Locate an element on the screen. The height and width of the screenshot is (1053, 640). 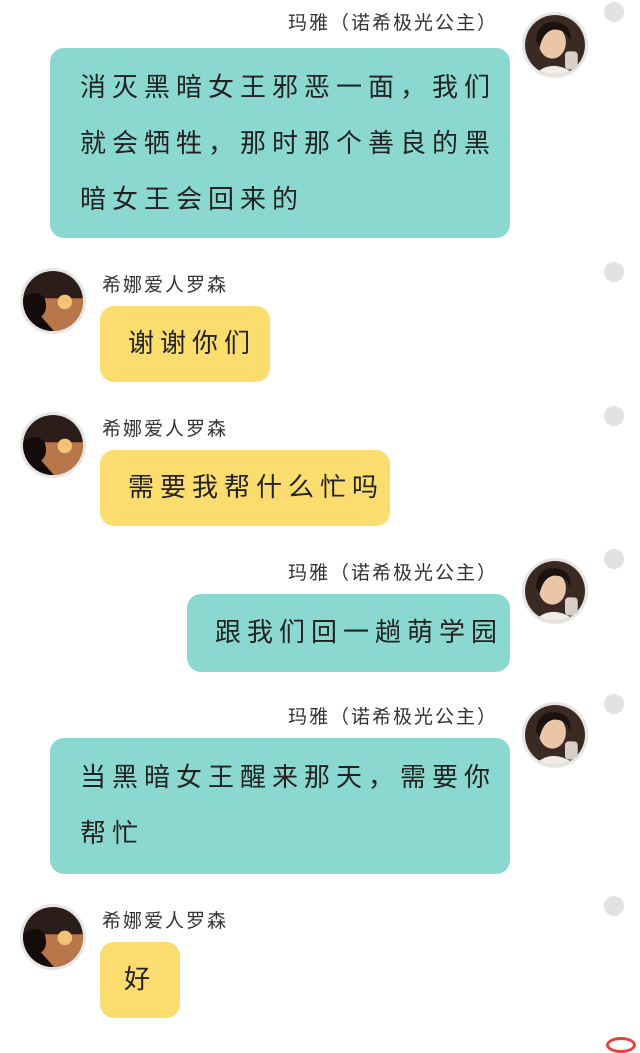
message-line: 帮忙 is located at coordinates (112, 834).